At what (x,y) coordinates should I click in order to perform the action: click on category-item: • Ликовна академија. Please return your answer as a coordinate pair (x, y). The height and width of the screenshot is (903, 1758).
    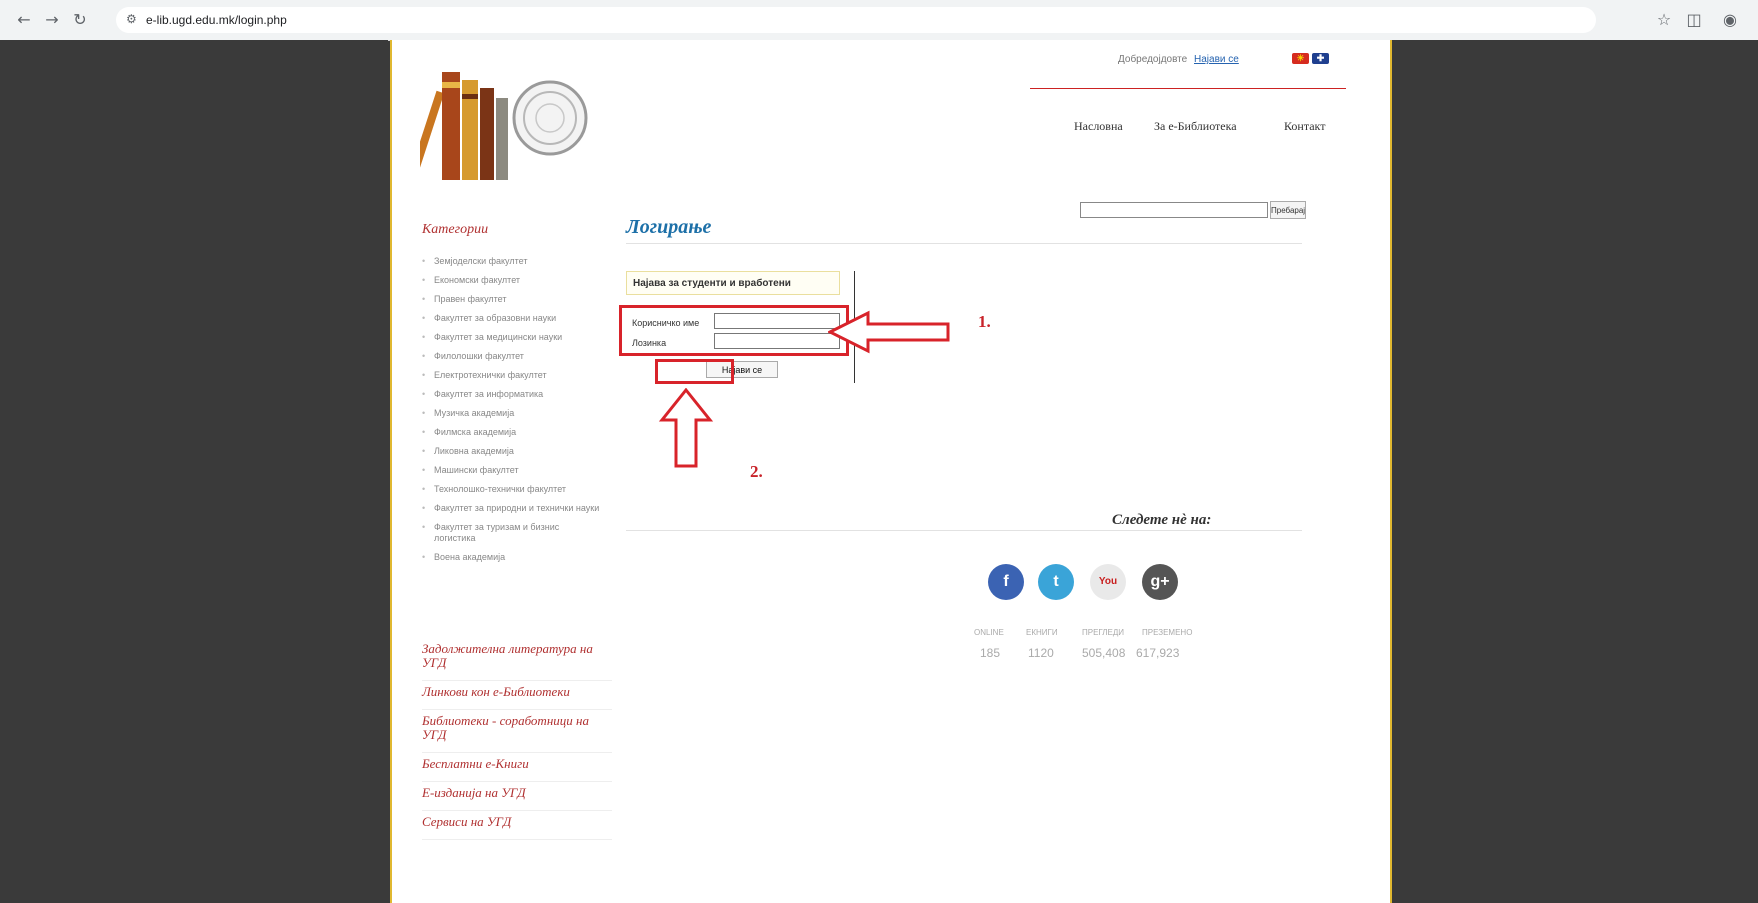
    Looking at the image, I should click on (512, 451).